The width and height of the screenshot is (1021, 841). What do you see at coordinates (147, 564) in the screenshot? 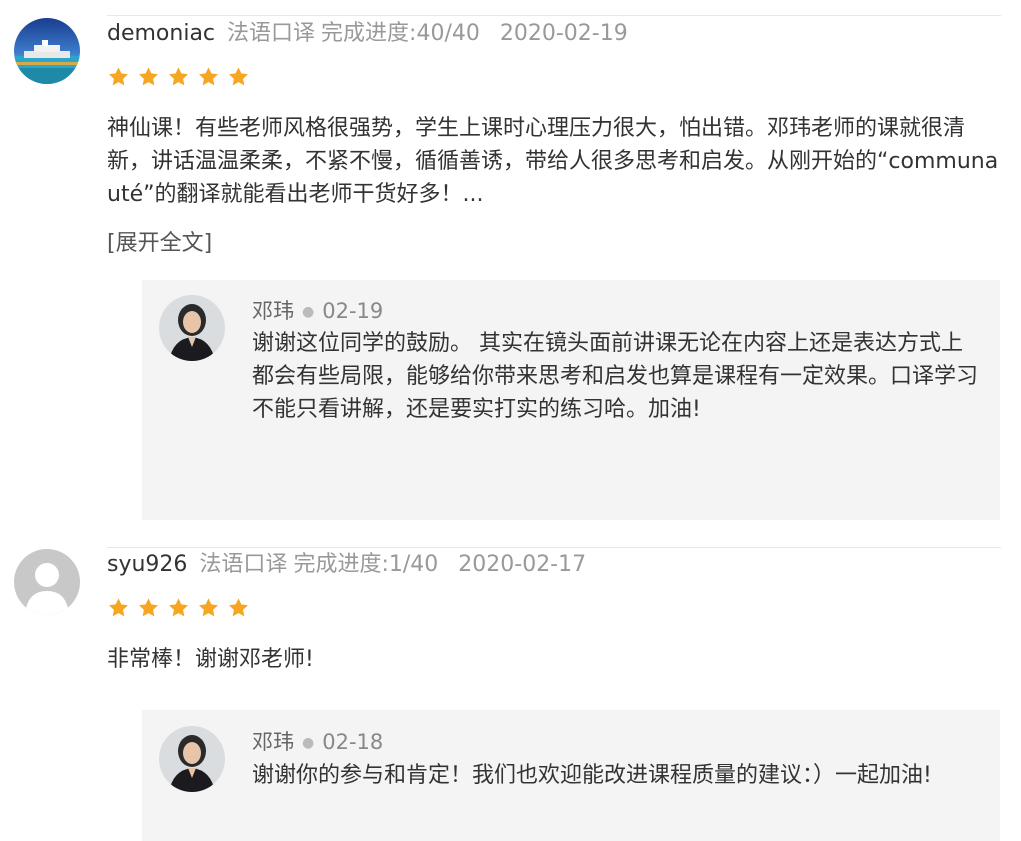
I see `username: syu926` at bounding box center [147, 564].